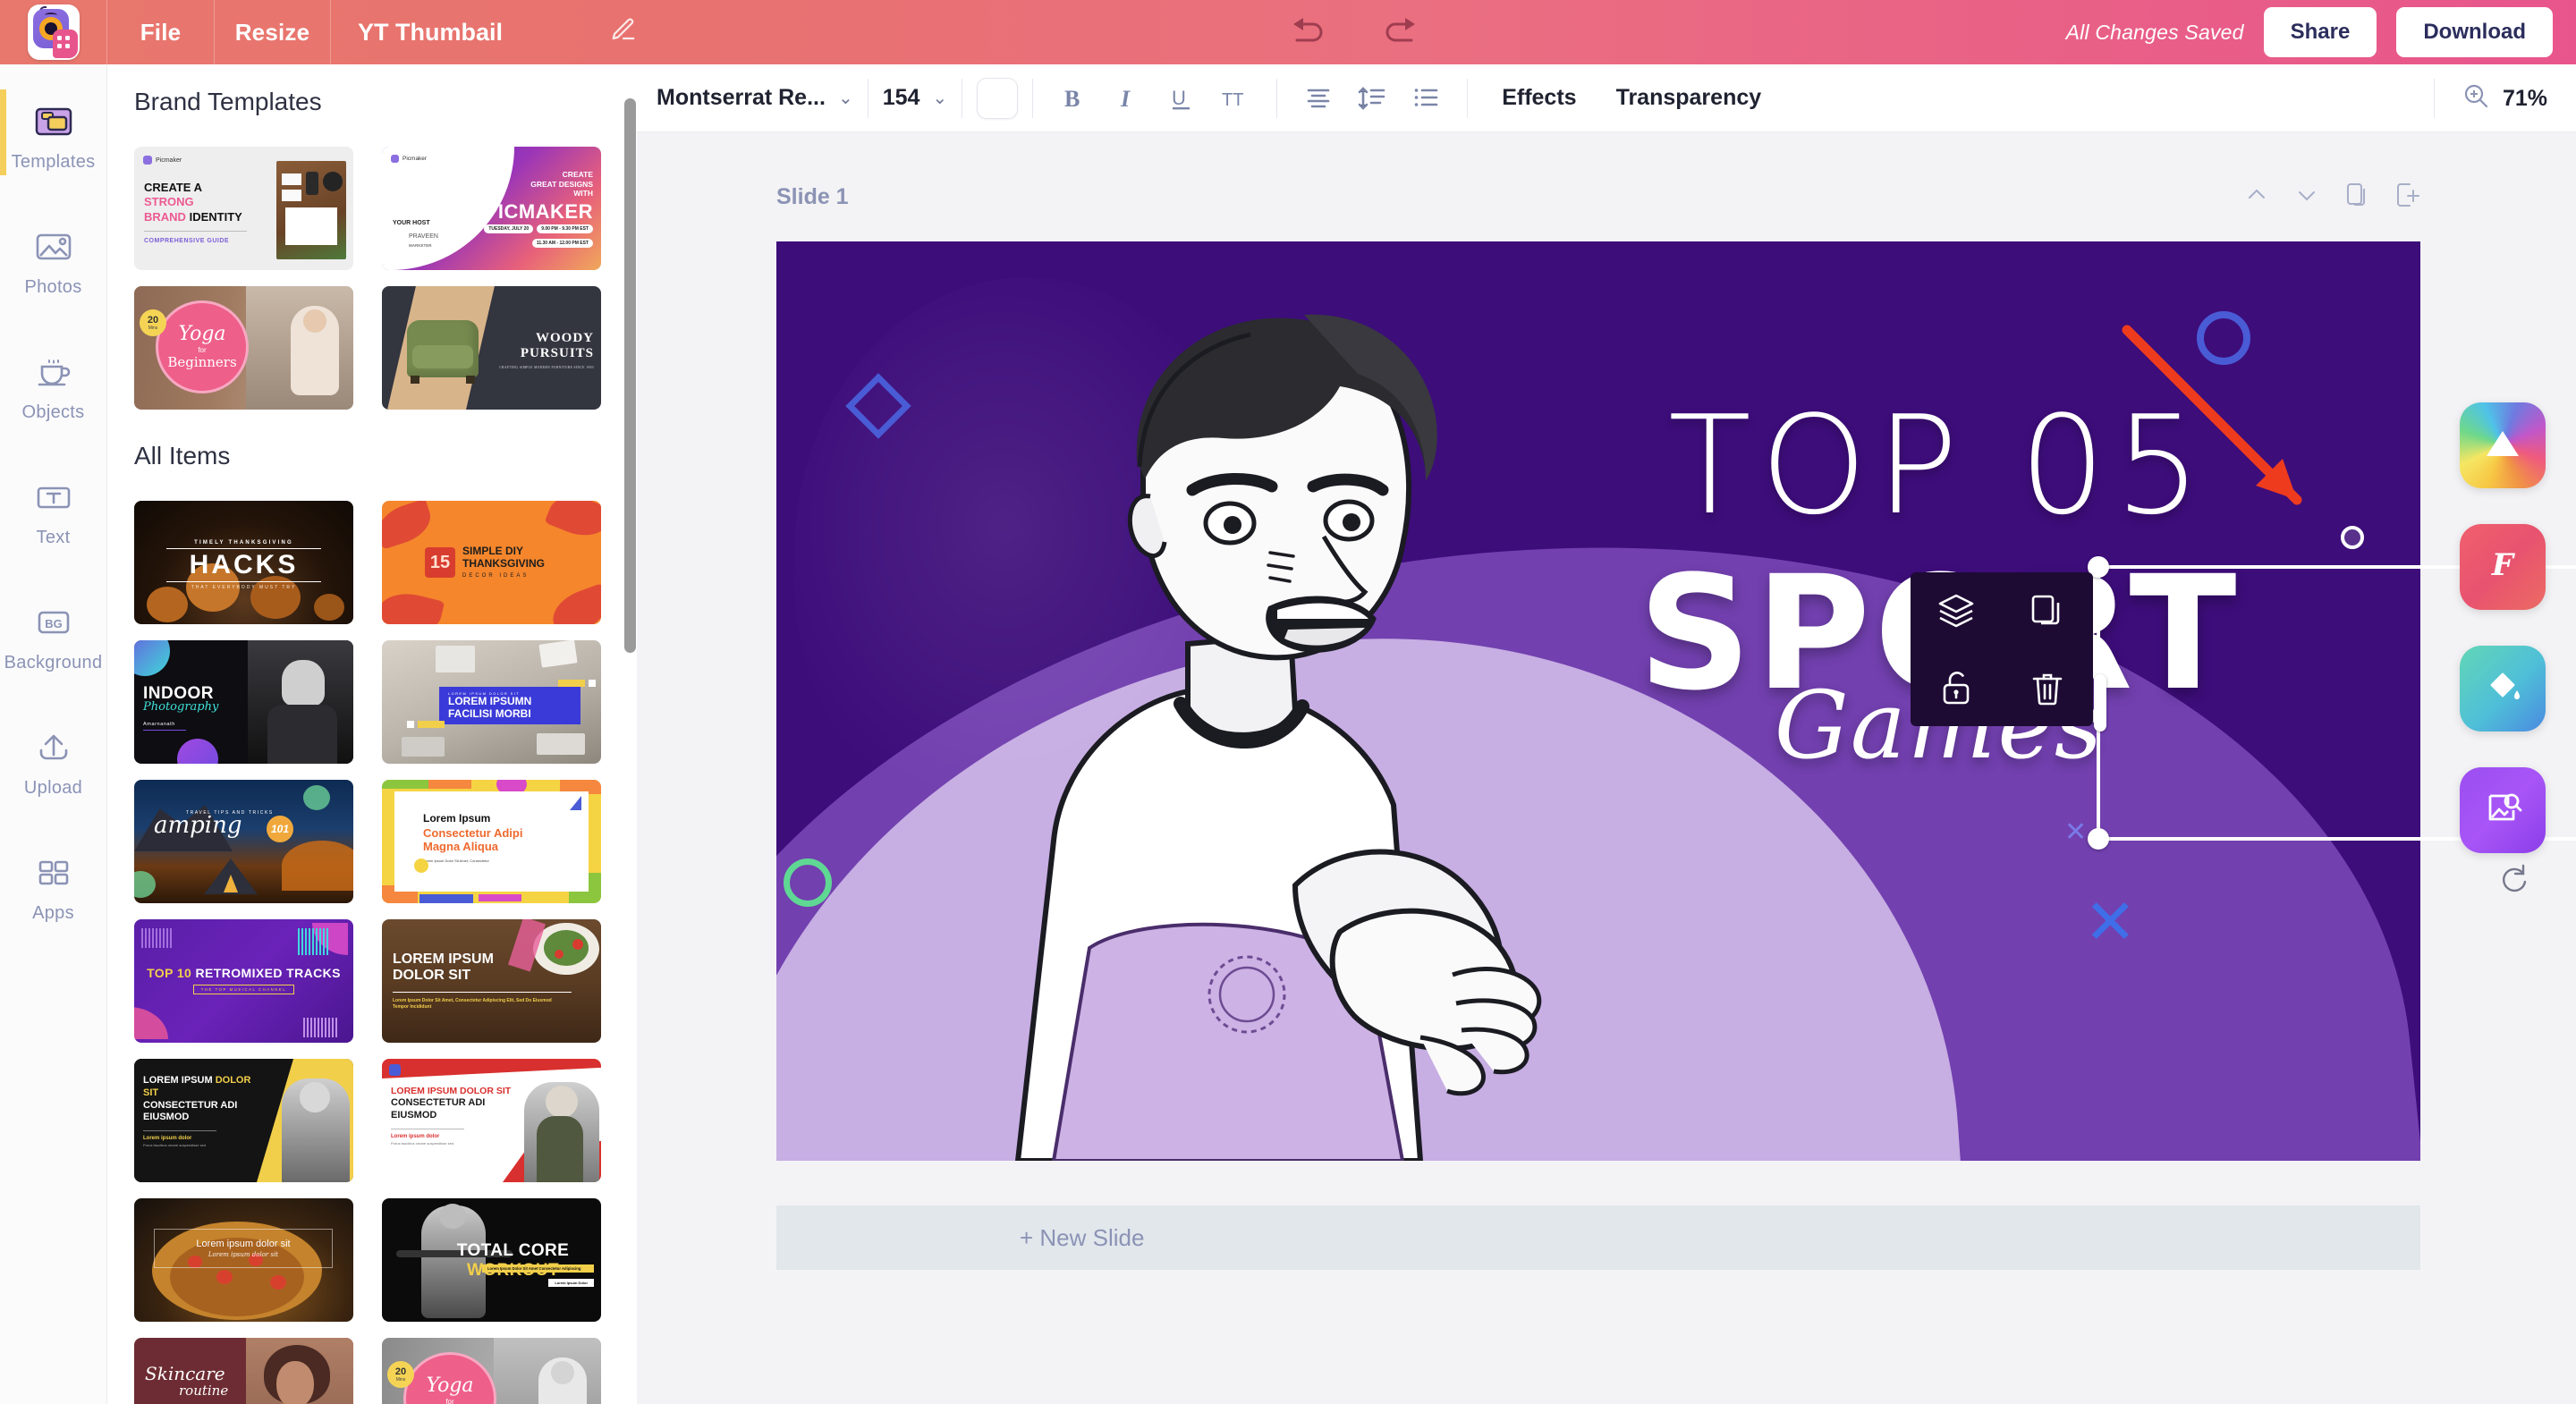 The image size is (2576, 1404). What do you see at coordinates (2474, 32) in the screenshot?
I see `download-button: Download` at bounding box center [2474, 32].